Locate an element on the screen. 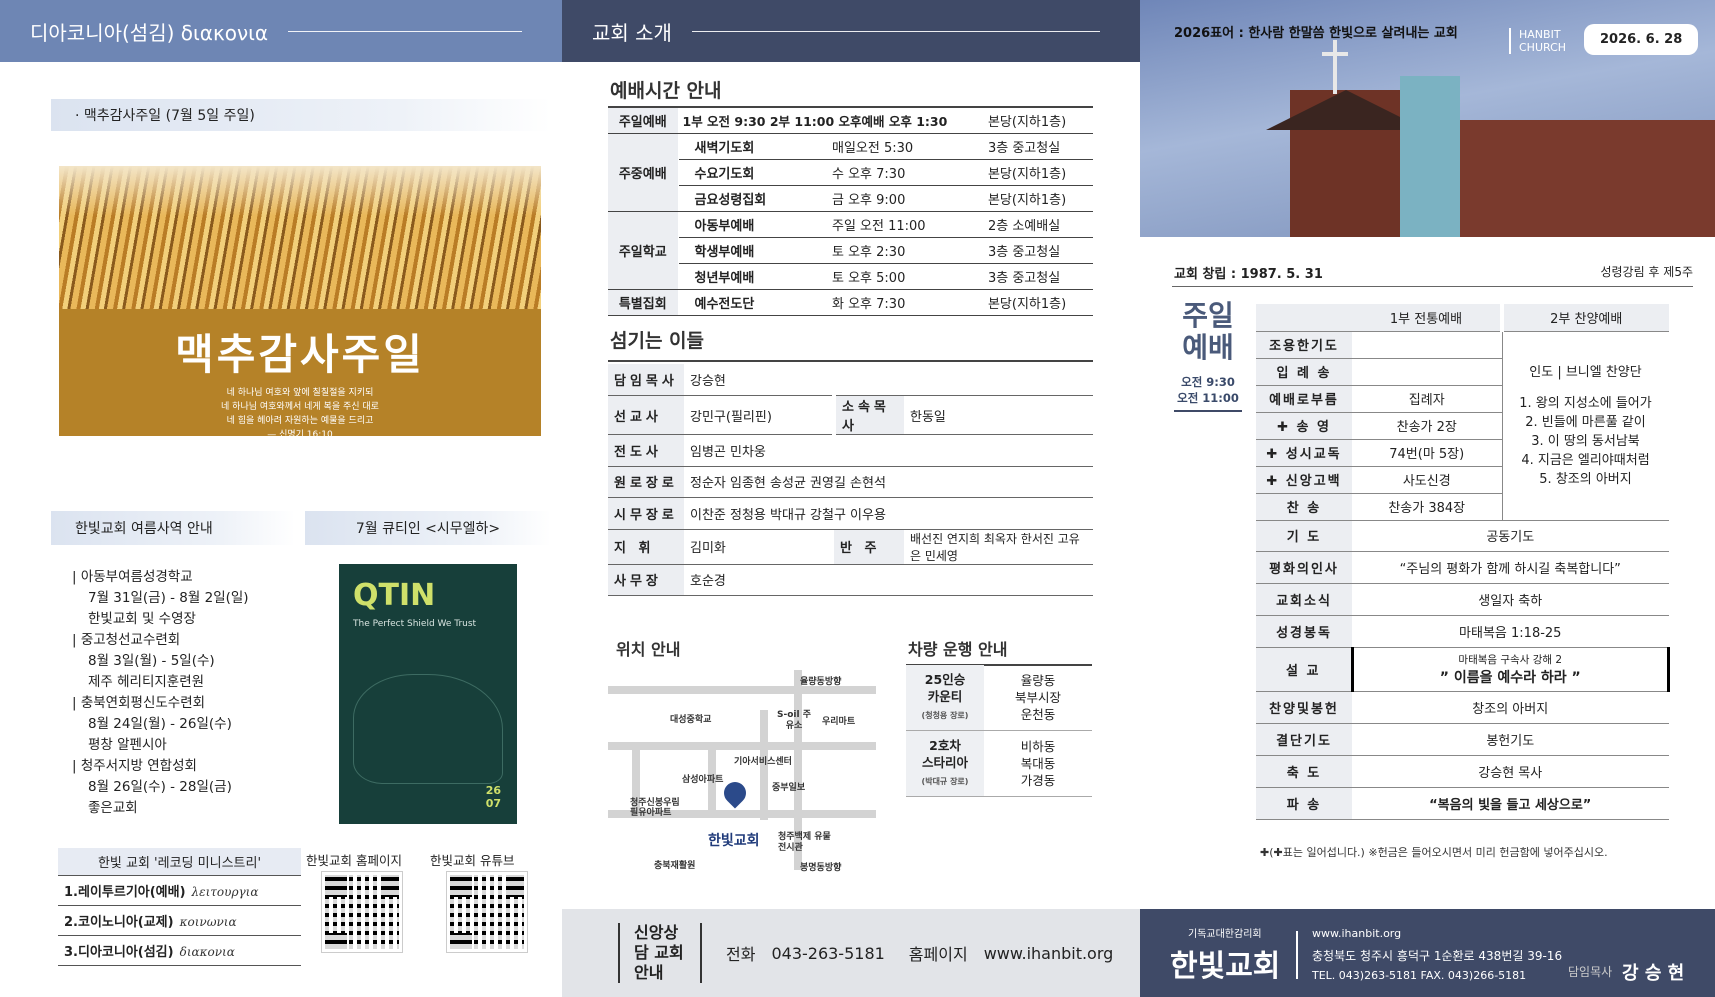 The height and width of the screenshot is (997, 1715). wheat-image is located at coordinates (300, 237).